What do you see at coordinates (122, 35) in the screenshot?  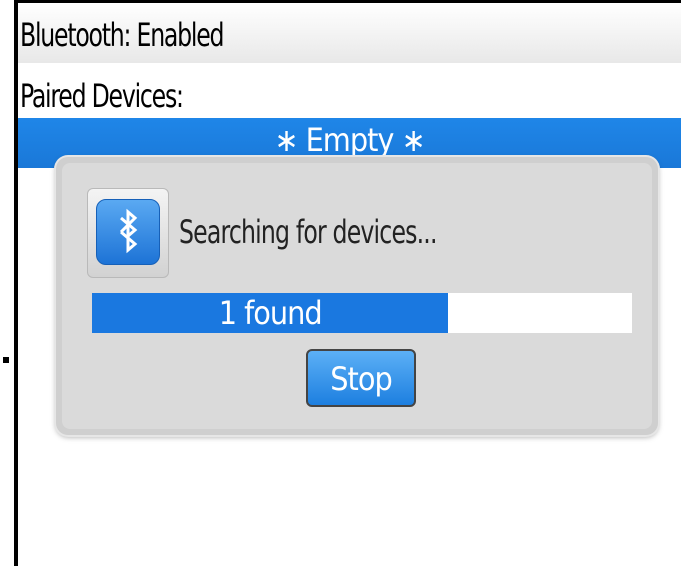 I see `bluetooth-status-label: Bluetooth: Enabled` at bounding box center [122, 35].